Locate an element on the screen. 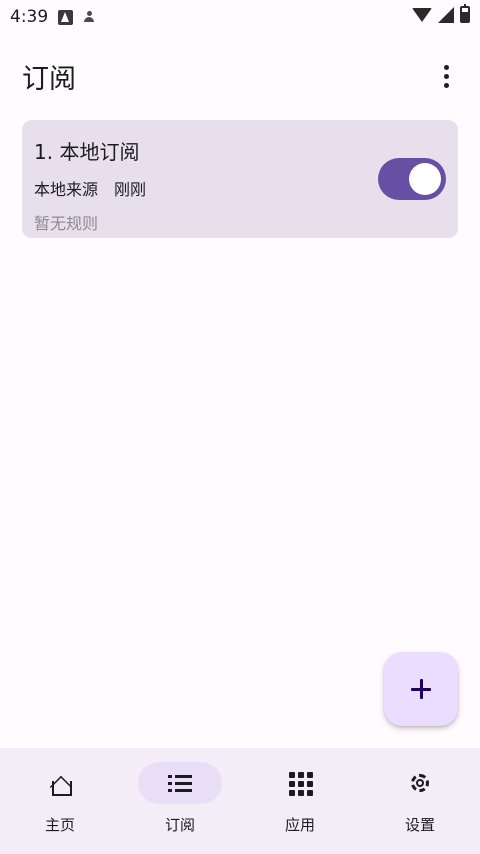 The height and width of the screenshot is (854, 480). list-icon is located at coordinates (180, 783).